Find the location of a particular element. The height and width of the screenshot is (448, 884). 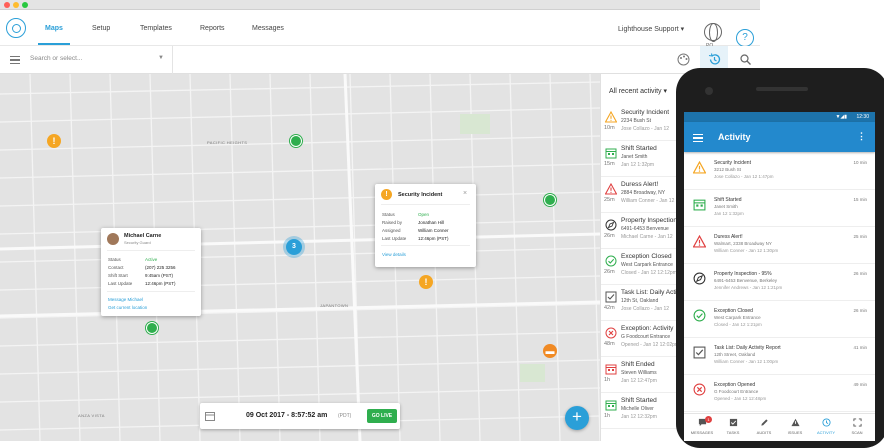

nav-templates: Templates is located at coordinates (156, 28).